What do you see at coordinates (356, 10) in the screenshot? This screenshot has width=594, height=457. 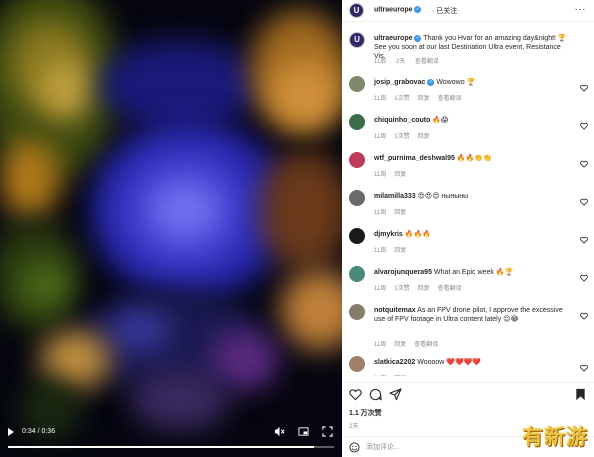 I see `author-avatar` at bounding box center [356, 10].